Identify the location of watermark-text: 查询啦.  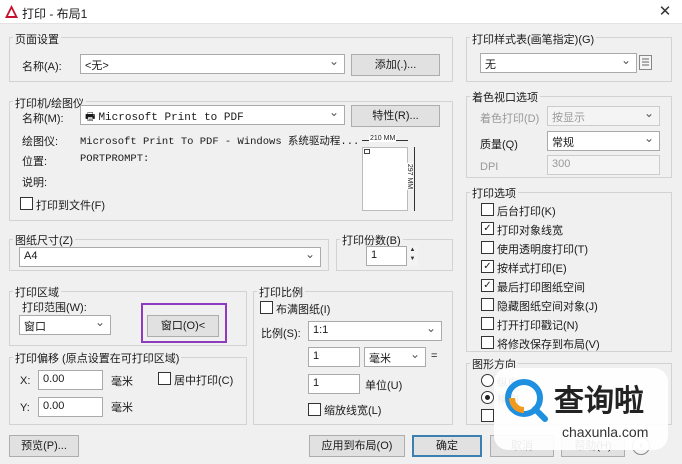
(599, 401).